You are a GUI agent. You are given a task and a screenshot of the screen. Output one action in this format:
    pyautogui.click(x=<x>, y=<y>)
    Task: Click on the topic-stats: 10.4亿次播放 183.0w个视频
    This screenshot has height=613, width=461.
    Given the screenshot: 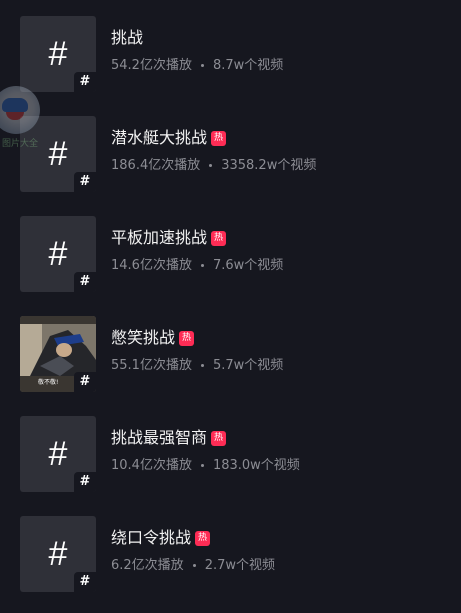 What is the action you would take?
    pyautogui.click(x=205, y=466)
    